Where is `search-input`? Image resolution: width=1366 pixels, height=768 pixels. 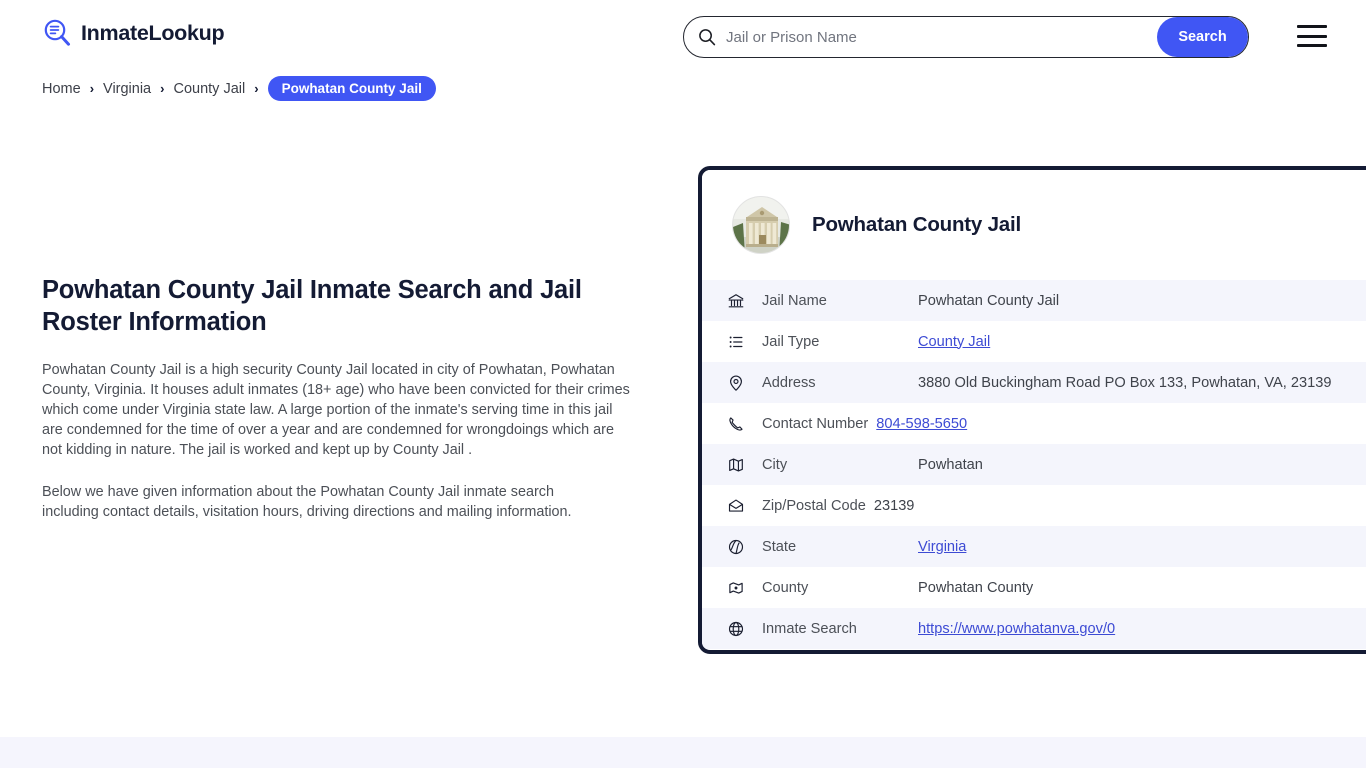
search-input is located at coordinates (936, 37).